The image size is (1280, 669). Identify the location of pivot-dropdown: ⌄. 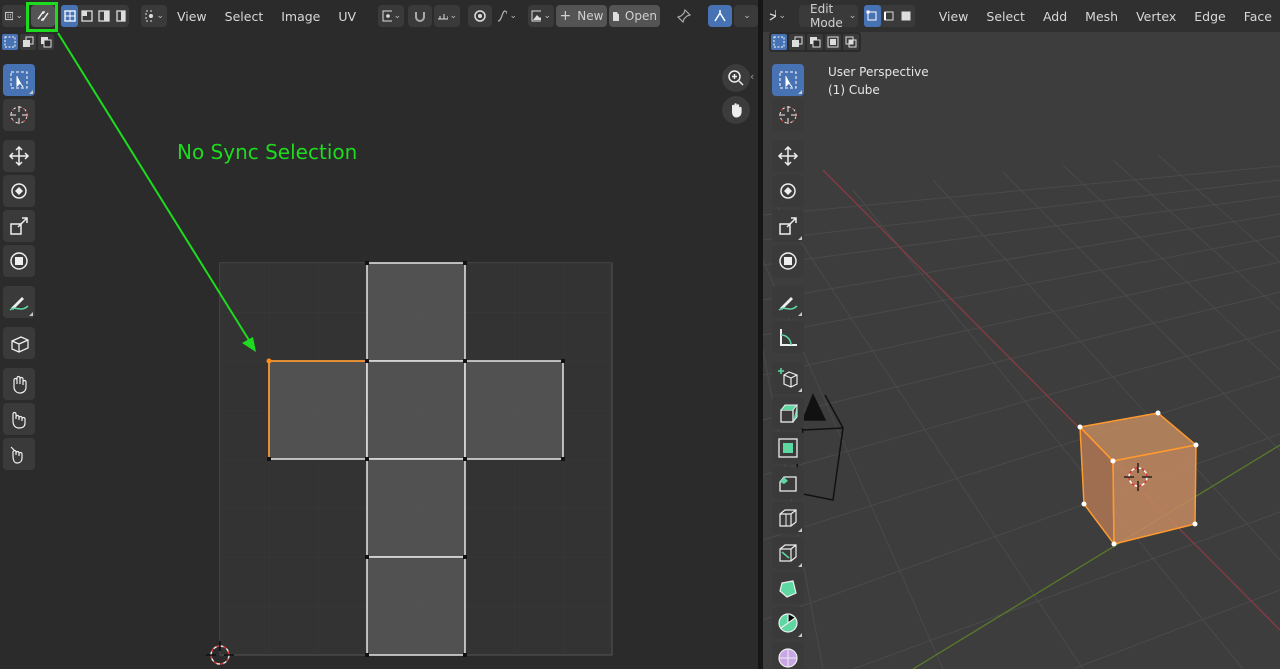
(391, 16).